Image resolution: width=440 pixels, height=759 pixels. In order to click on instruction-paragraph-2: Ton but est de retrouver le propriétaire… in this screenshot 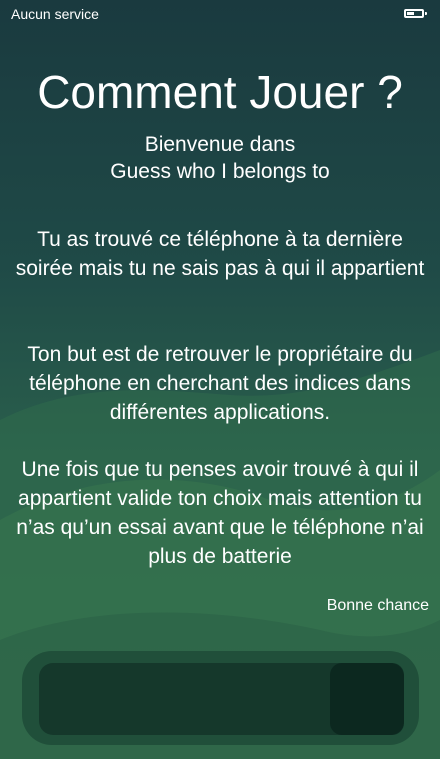, I will do `click(220, 383)`.